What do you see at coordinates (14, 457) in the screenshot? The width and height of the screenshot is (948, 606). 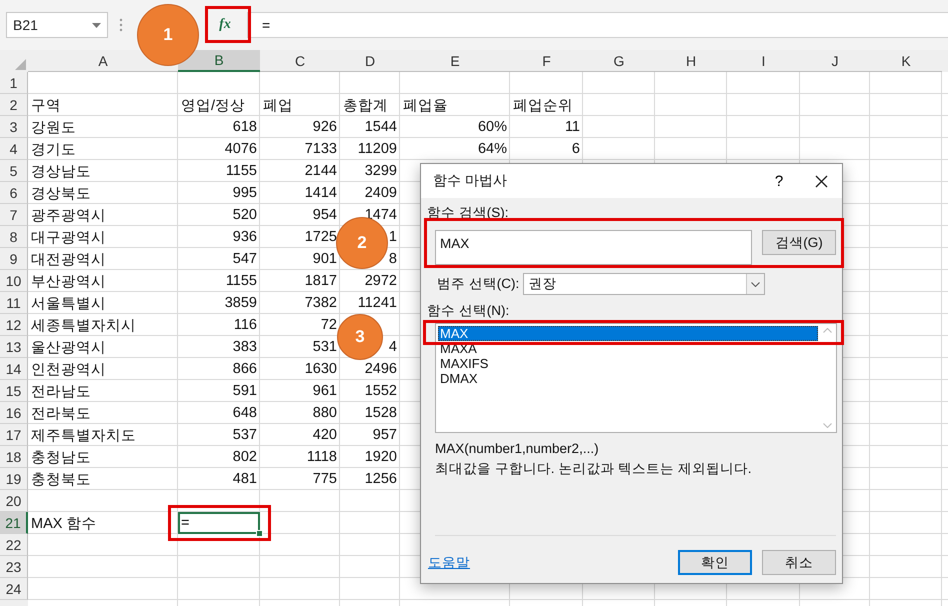 I see `row-header: 18` at bounding box center [14, 457].